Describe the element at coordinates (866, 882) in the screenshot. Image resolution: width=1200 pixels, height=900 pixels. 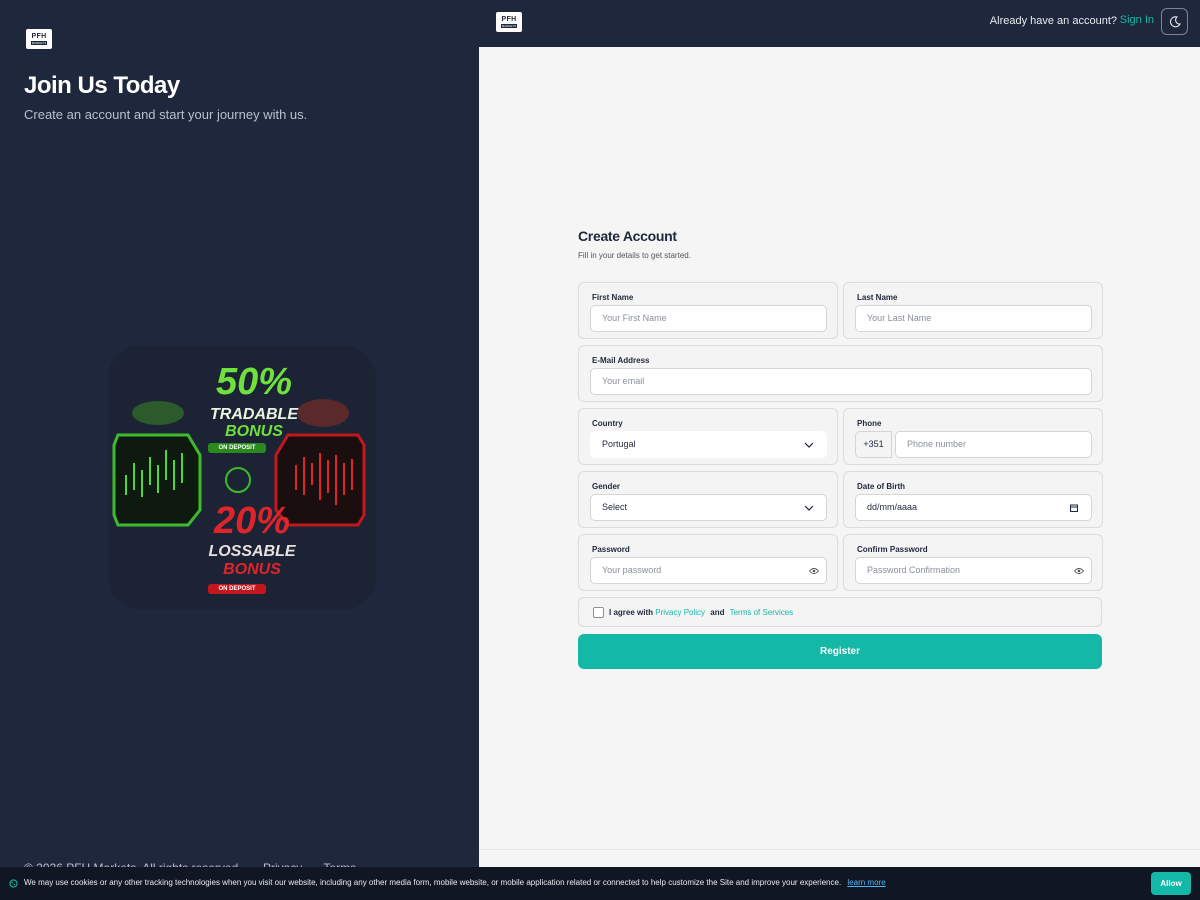
I see `learn-more-link: learn more` at that location.